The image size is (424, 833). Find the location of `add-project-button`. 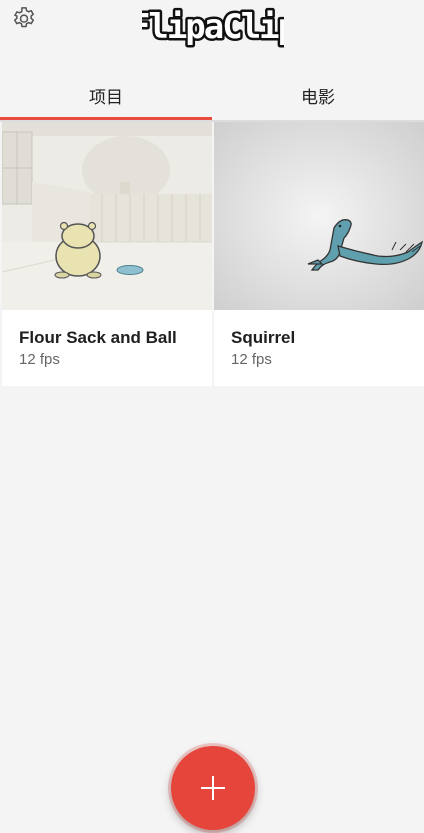

add-project-button is located at coordinates (213, 788).